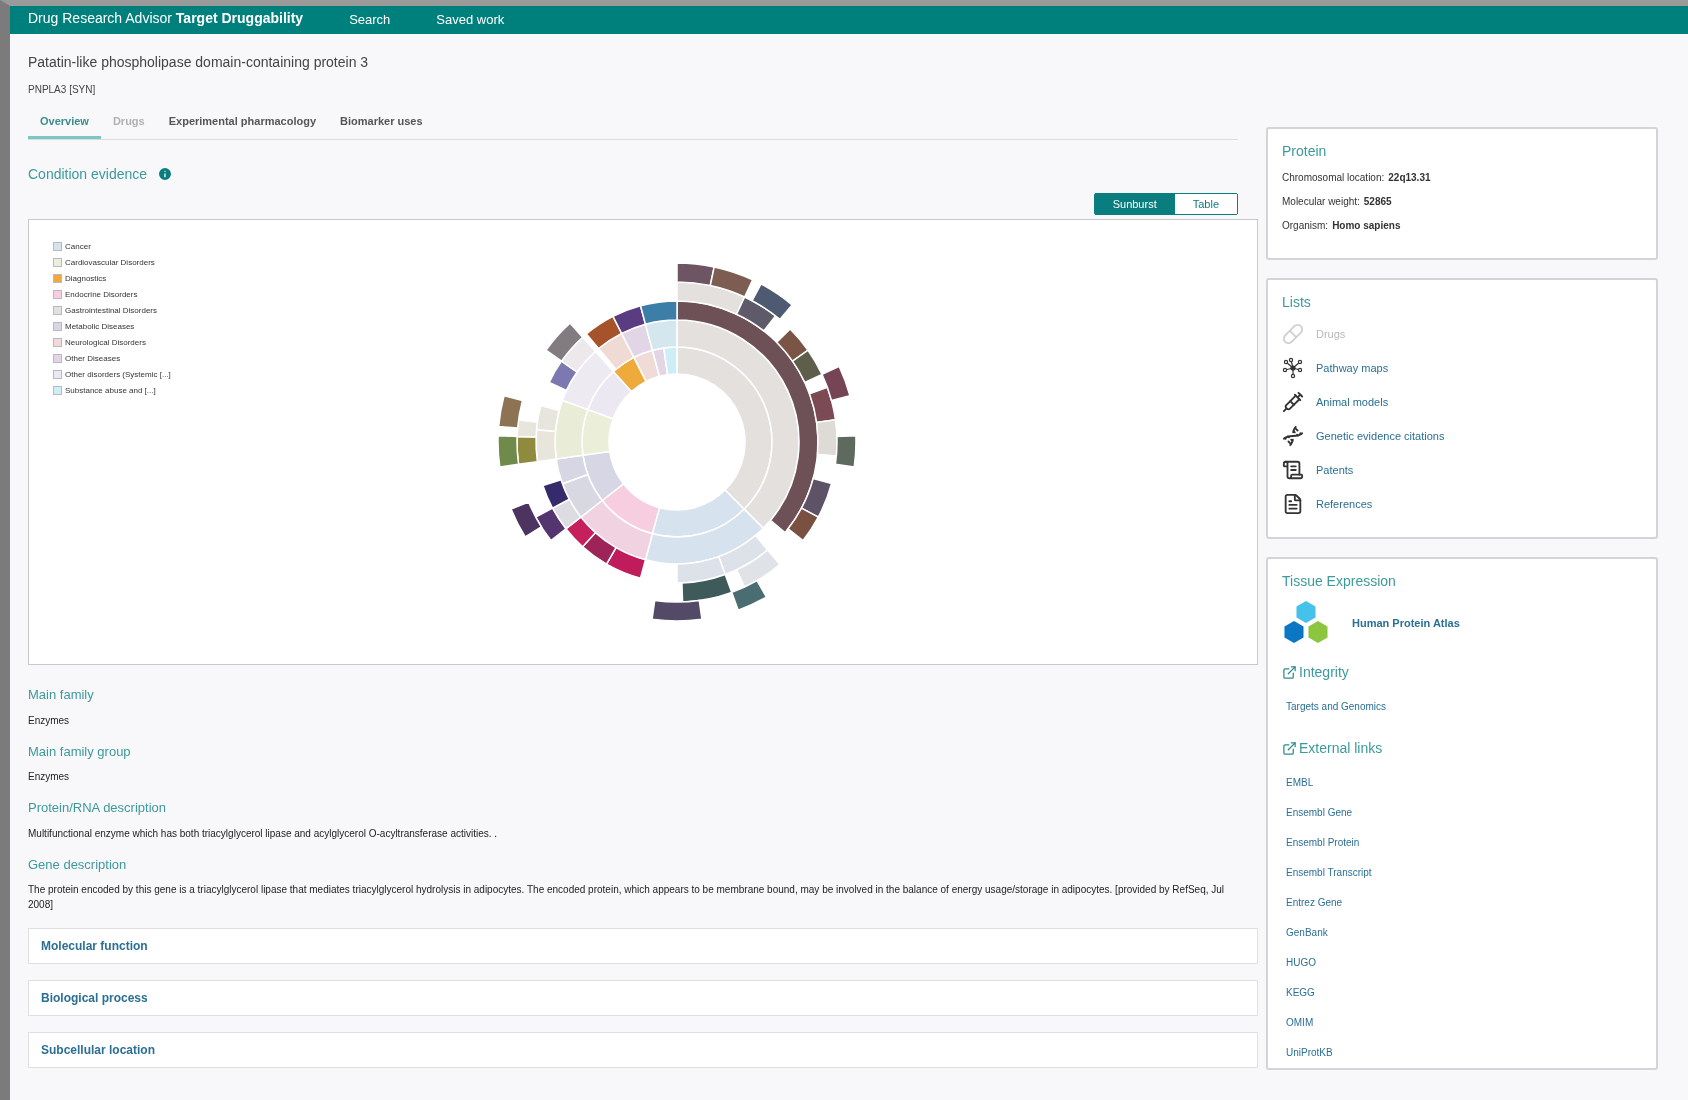  I want to click on nav-link: Saved work, so click(470, 20).